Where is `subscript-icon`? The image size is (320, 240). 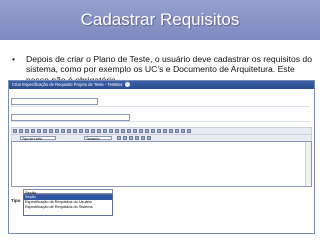
subscript-icon is located at coordinates (111, 131).